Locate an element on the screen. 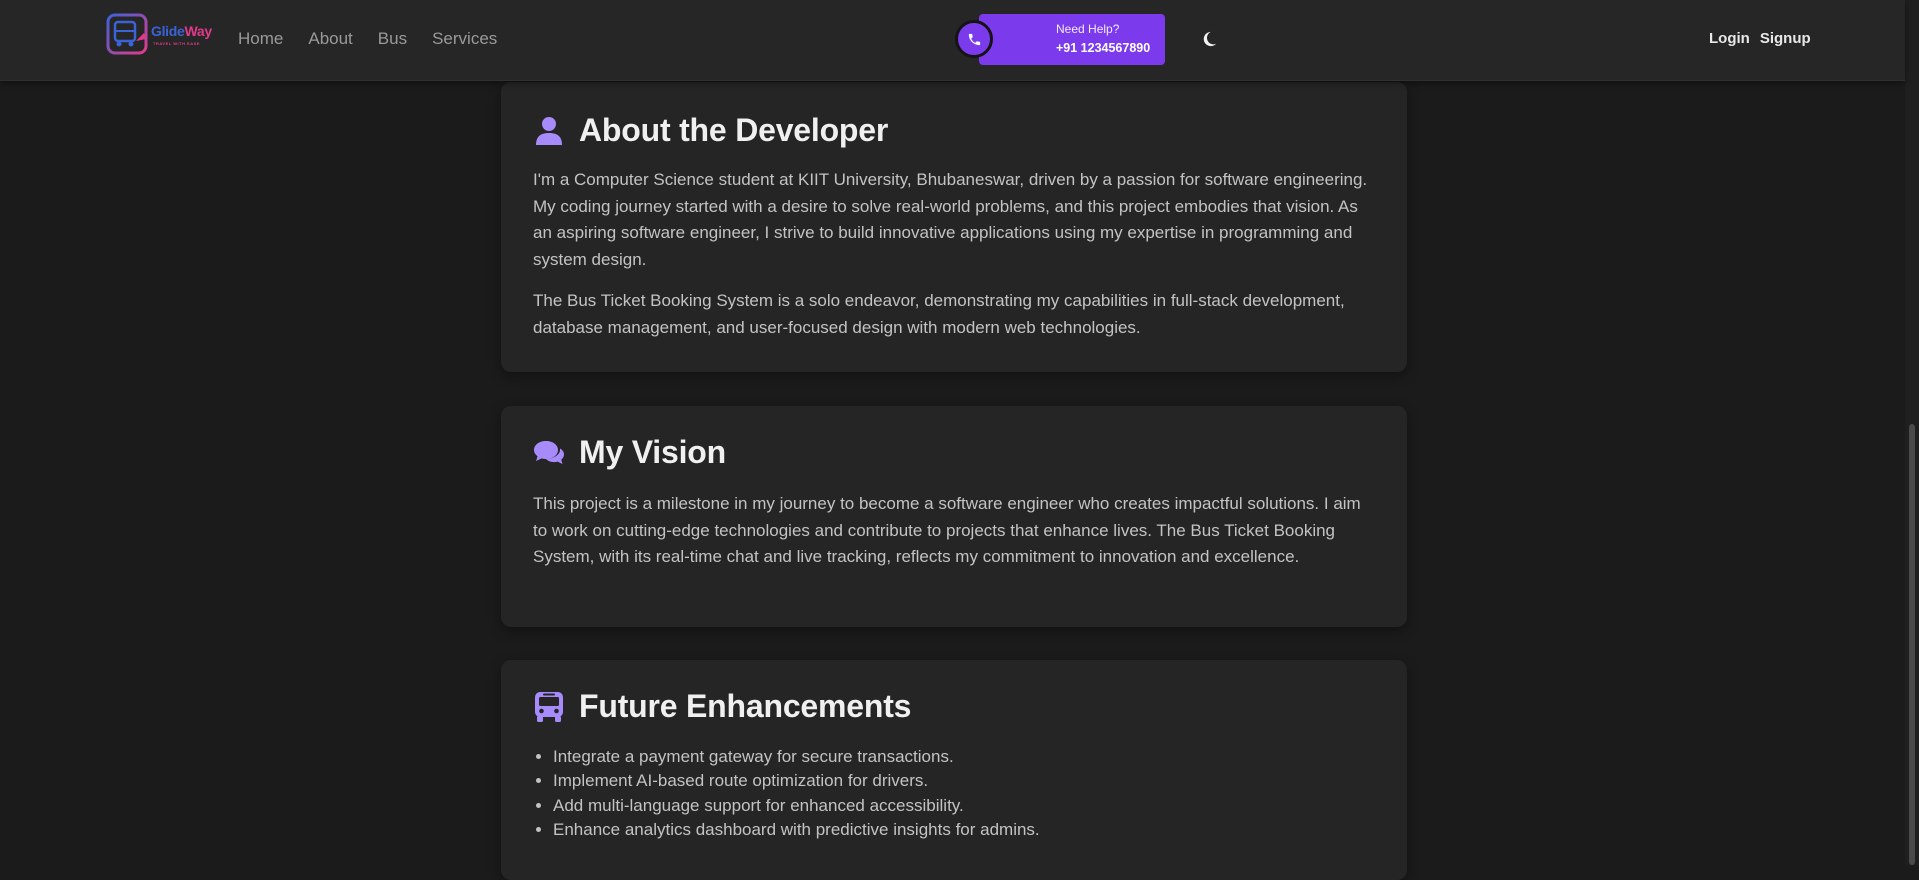  about-developer-header: About the Developer is located at coordinates (710, 130).